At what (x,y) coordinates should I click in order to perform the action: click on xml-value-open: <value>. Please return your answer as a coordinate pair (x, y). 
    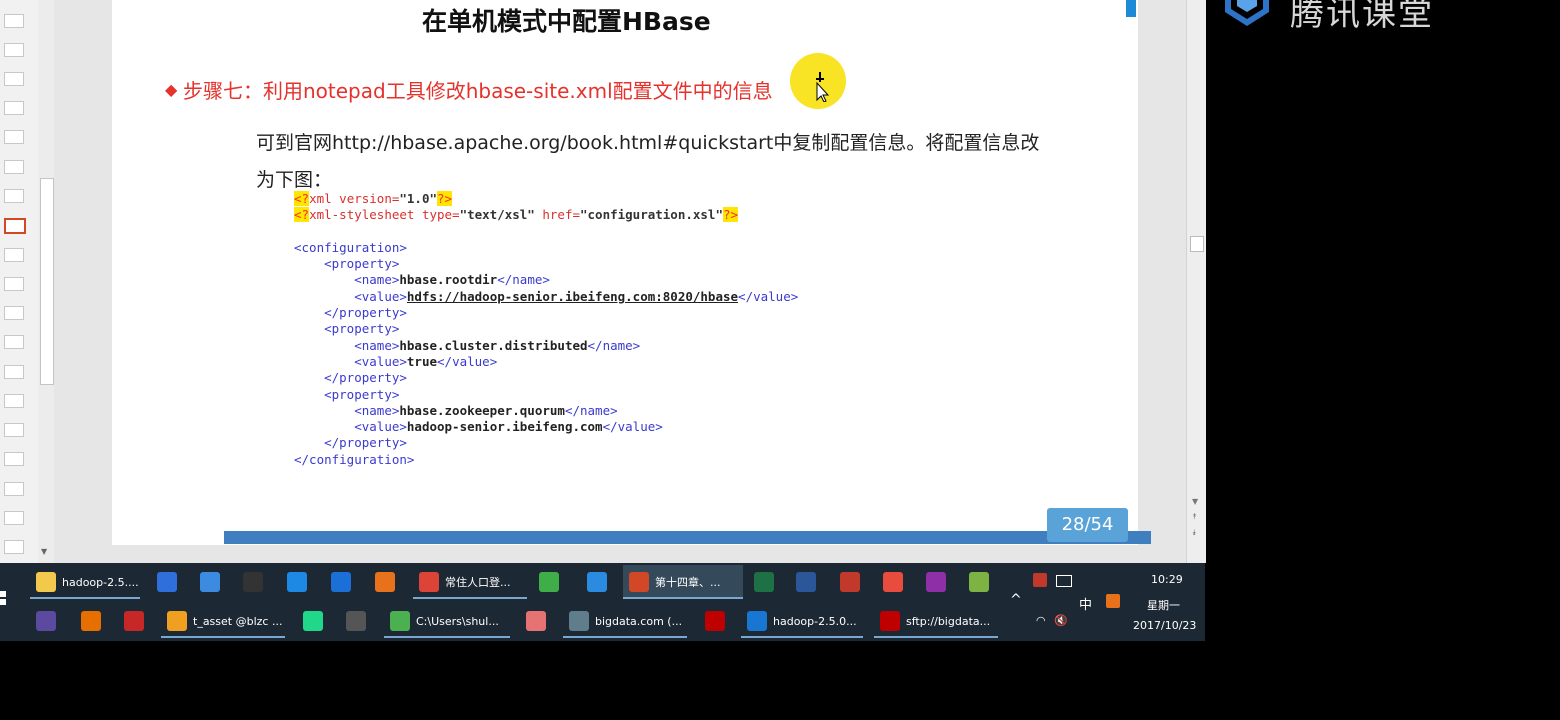
    Looking at the image, I should click on (380, 427).